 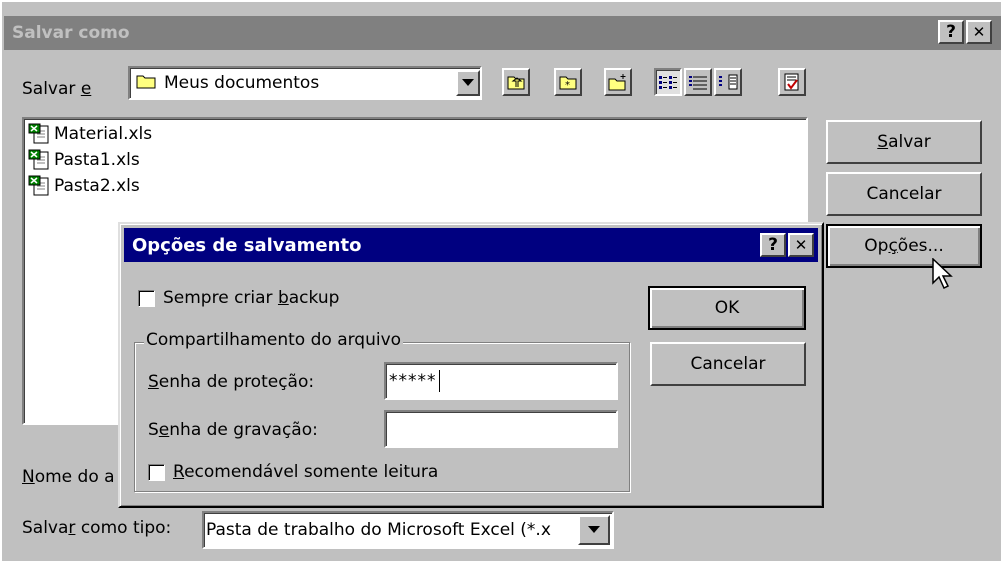 I want to click on file-name: Material.xls, so click(x=103, y=134).